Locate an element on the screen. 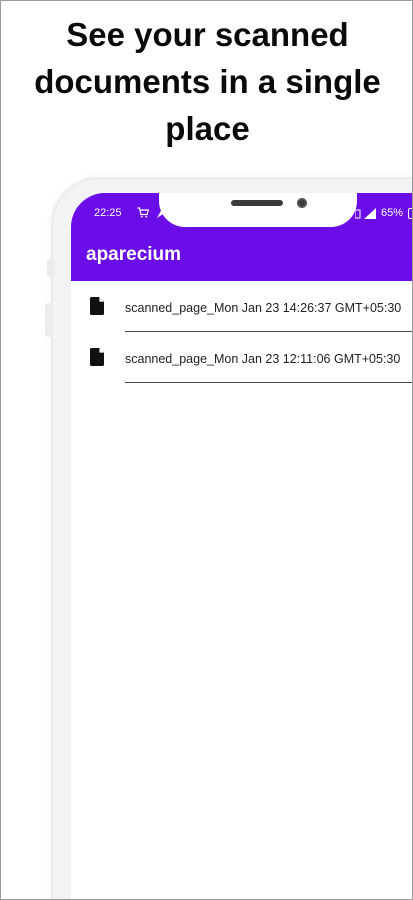 The image size is (413, 900). status-time: 22:25 is located at coordinates (108, 213).